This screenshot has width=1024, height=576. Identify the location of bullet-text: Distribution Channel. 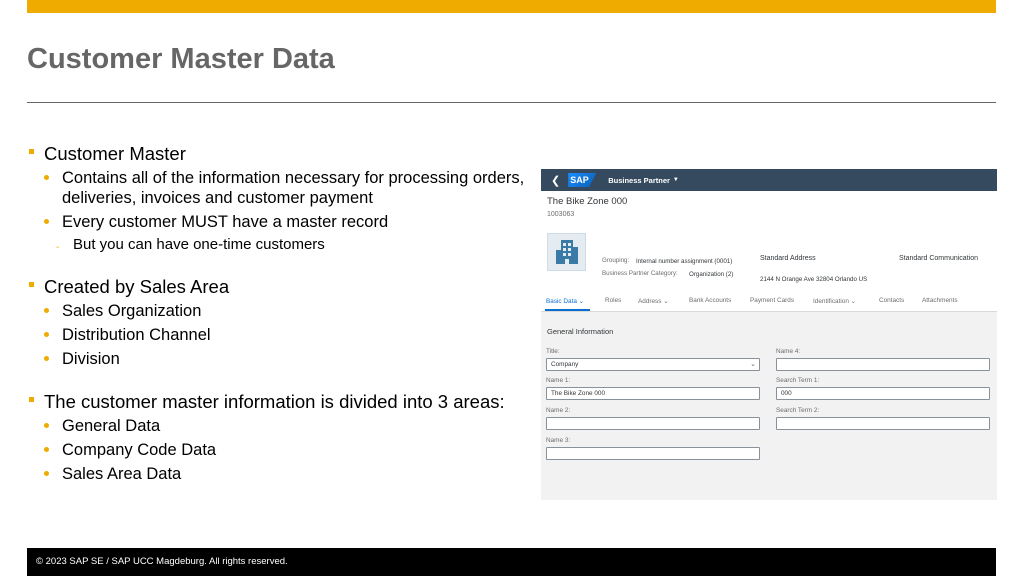
(136, 335).